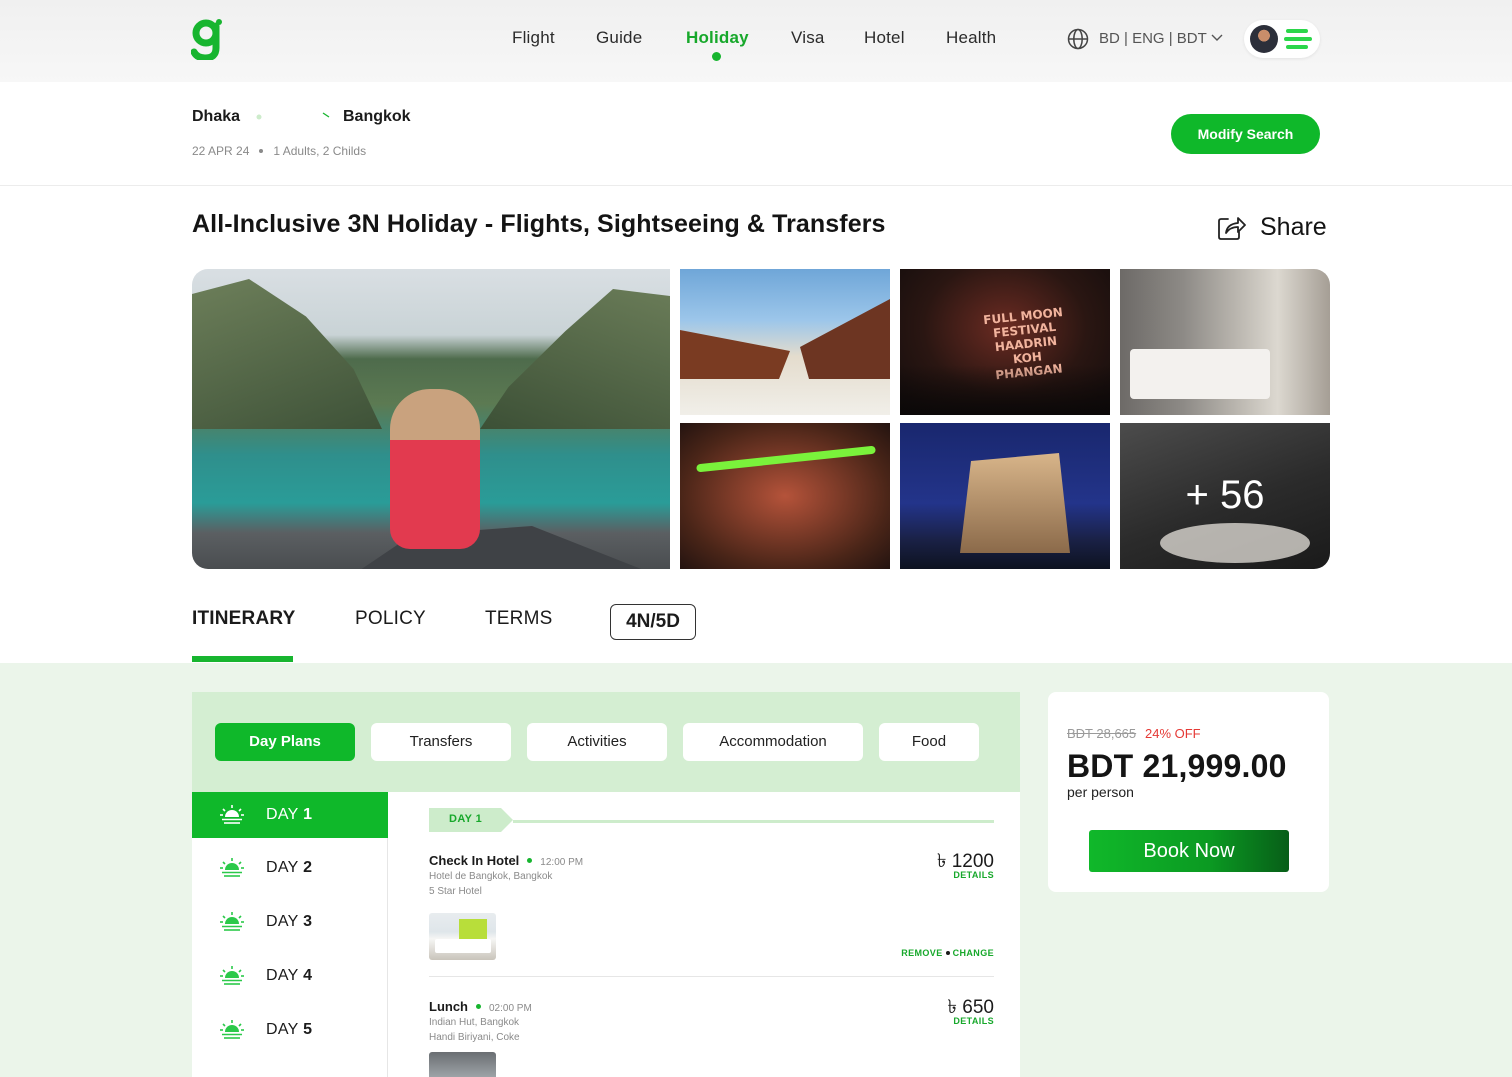 The image size is (1512, 1077). What do you see at coordinates (474, 1037) in the screenshot?
I see `event-subtitle: Handi Biriyani, Coke` at bounding box center [474, 1037].